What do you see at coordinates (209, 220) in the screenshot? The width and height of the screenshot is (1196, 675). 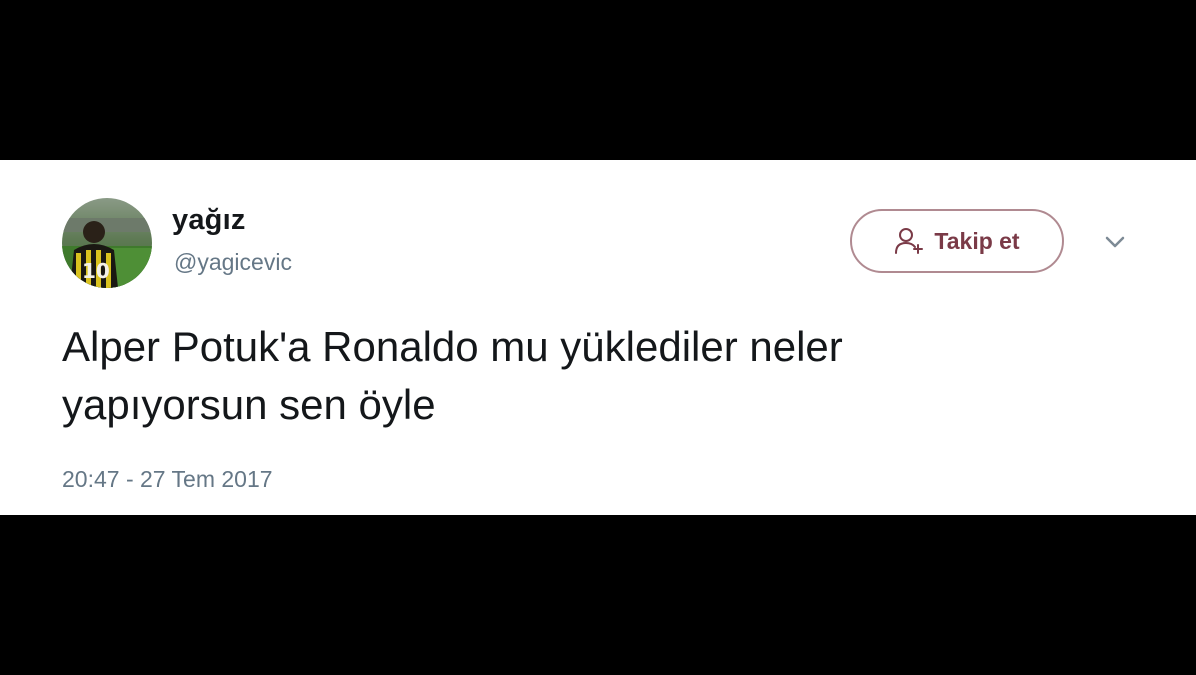 I see `author-display-name: yağız` at bounding box center [209, 220].